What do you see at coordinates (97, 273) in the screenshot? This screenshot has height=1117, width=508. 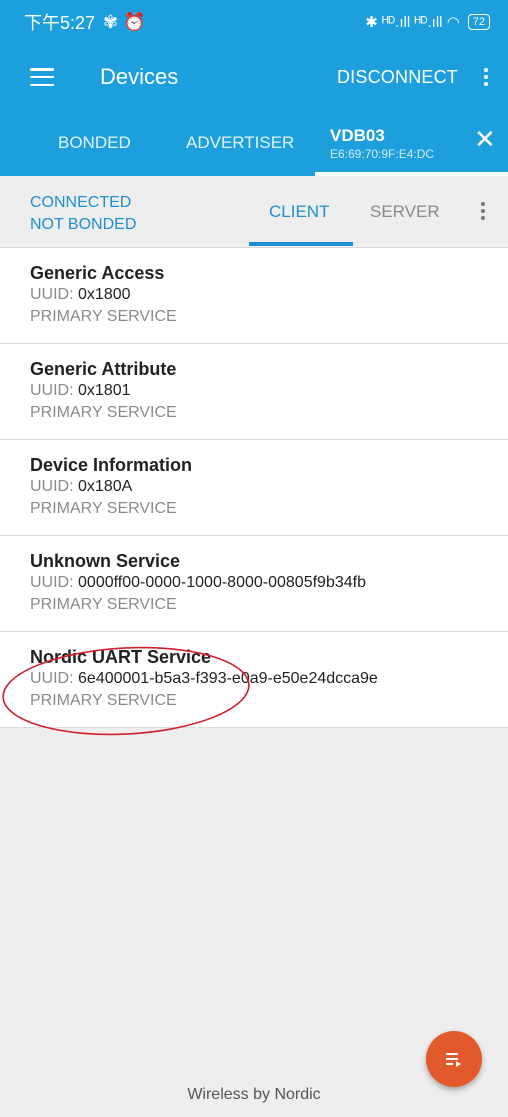 I see `service-name: Generic Access` at bounding box center [97, 273].